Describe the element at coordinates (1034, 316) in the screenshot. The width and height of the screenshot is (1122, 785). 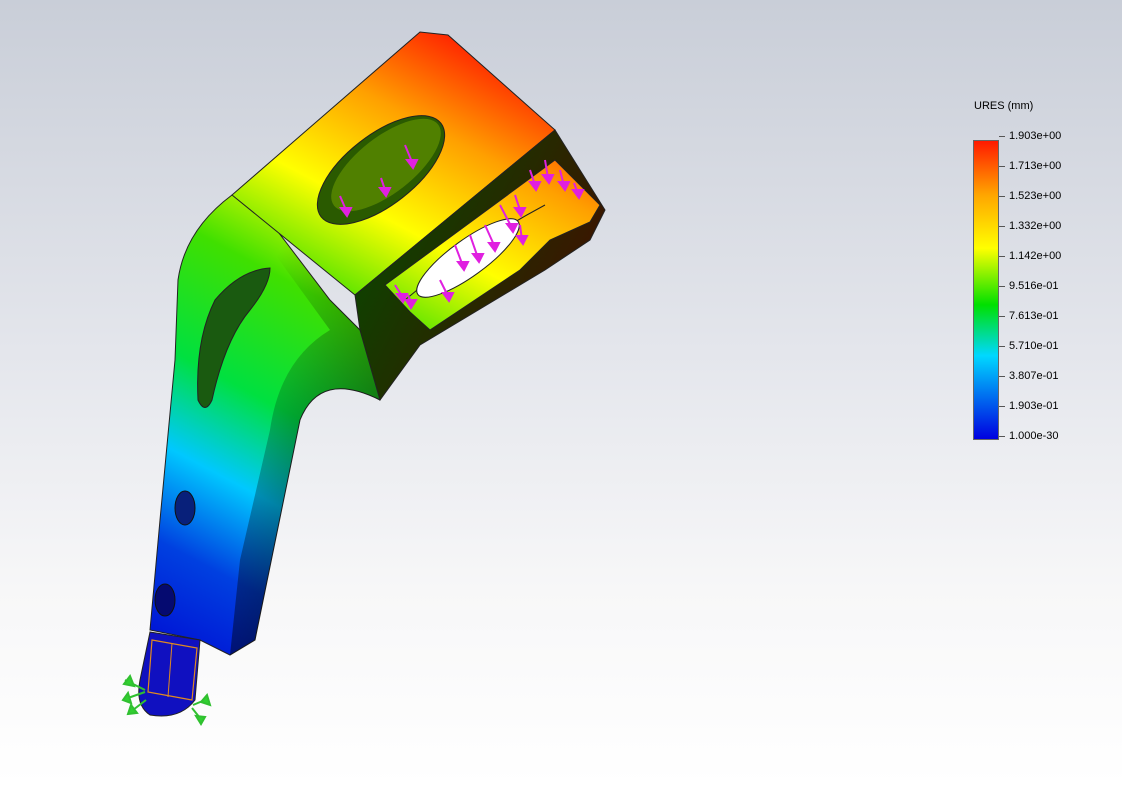
I see `legend-tick-label: 7.613e-01` at that location.